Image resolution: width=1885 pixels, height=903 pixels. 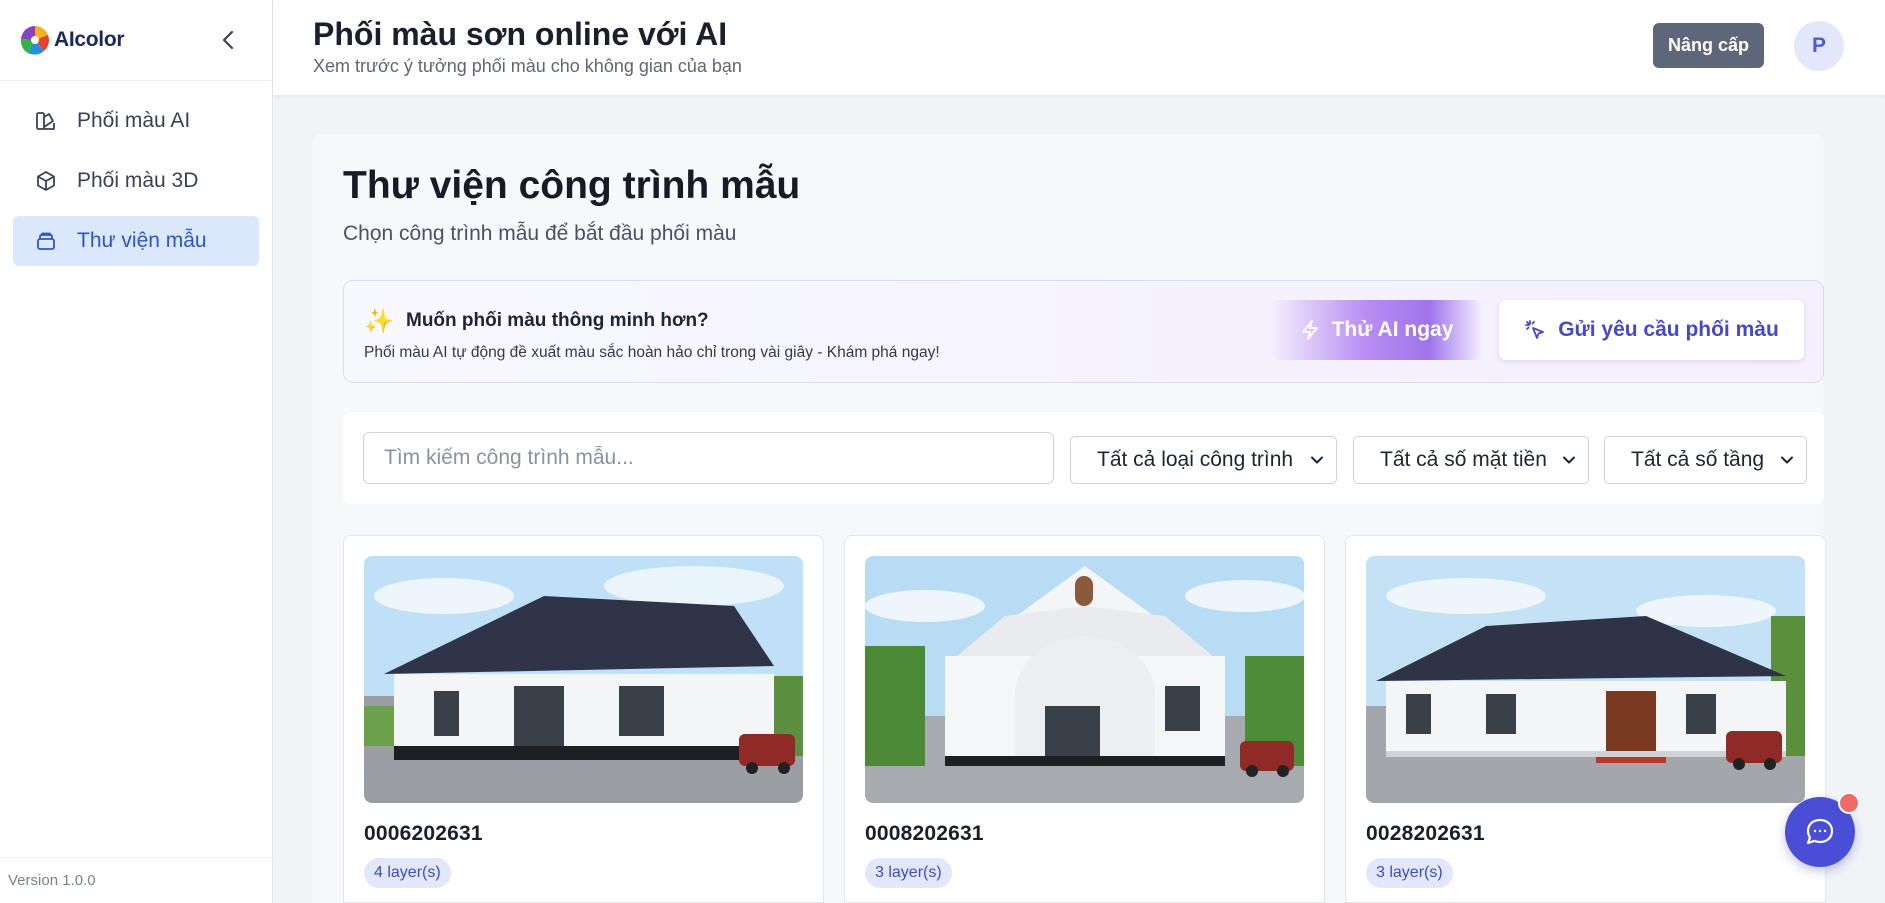 I want to click on library-title: Thư viện công trình mẫu, so click(x=572, y=185).